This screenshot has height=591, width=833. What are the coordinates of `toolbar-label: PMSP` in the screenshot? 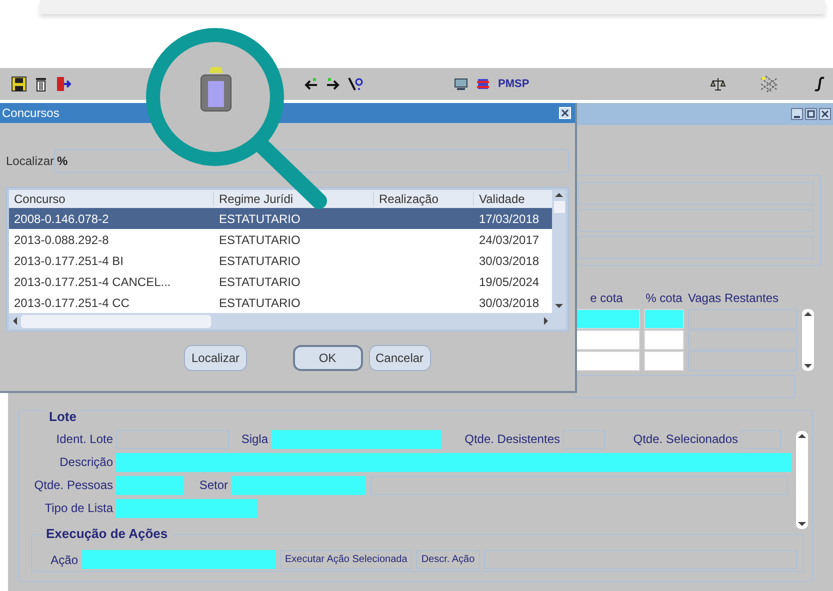 It's located at (514, 84).